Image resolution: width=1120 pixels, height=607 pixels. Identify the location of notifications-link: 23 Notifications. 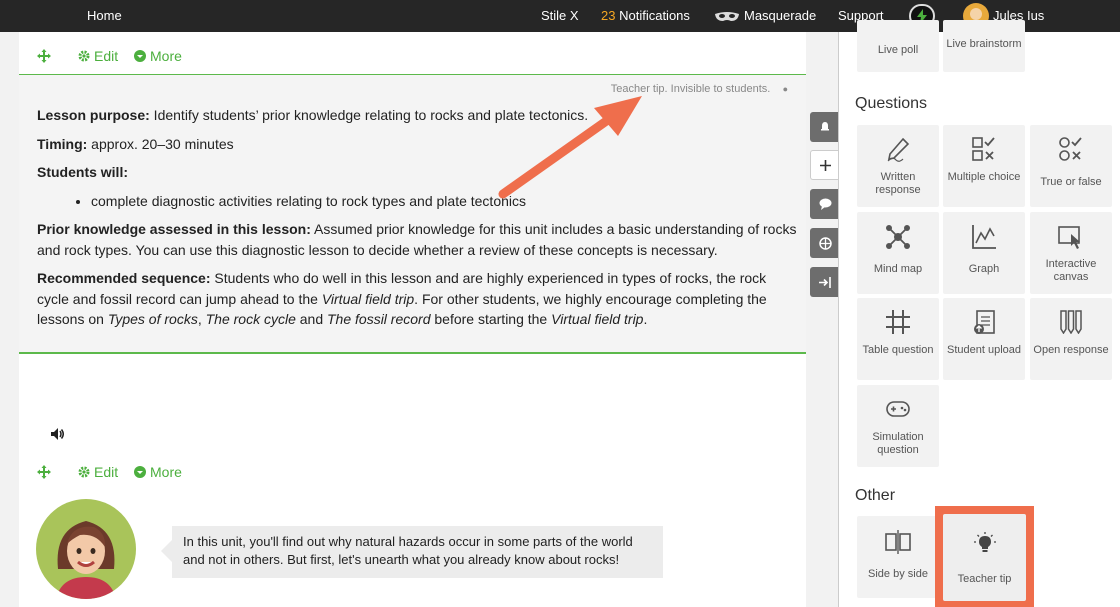
(645, 16).